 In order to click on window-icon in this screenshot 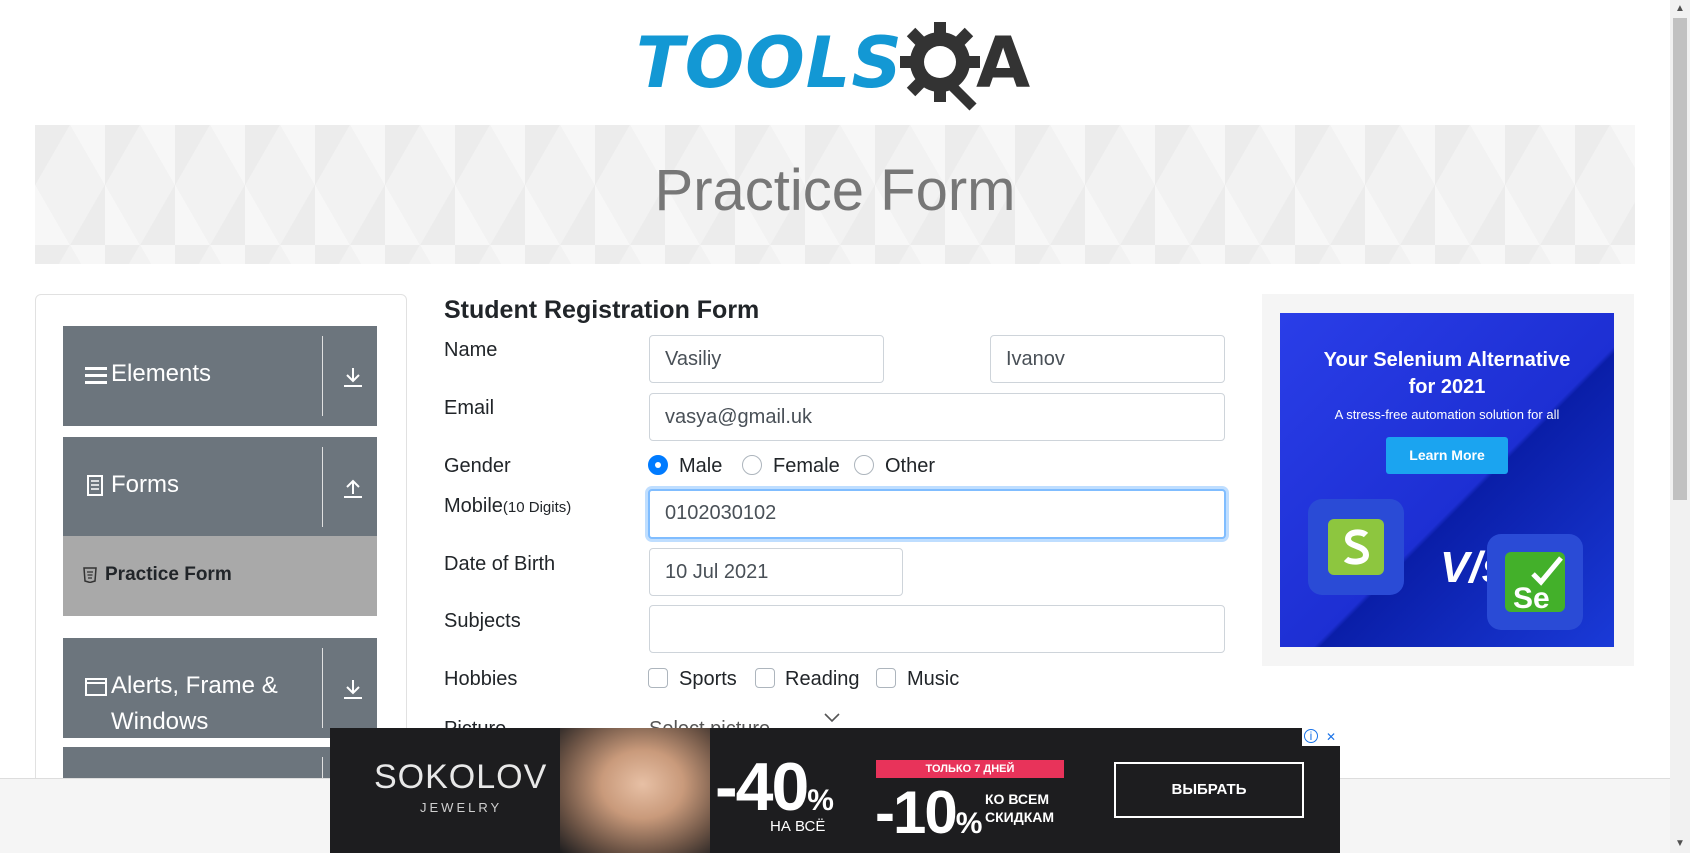, I will do `click(96, 687)`.